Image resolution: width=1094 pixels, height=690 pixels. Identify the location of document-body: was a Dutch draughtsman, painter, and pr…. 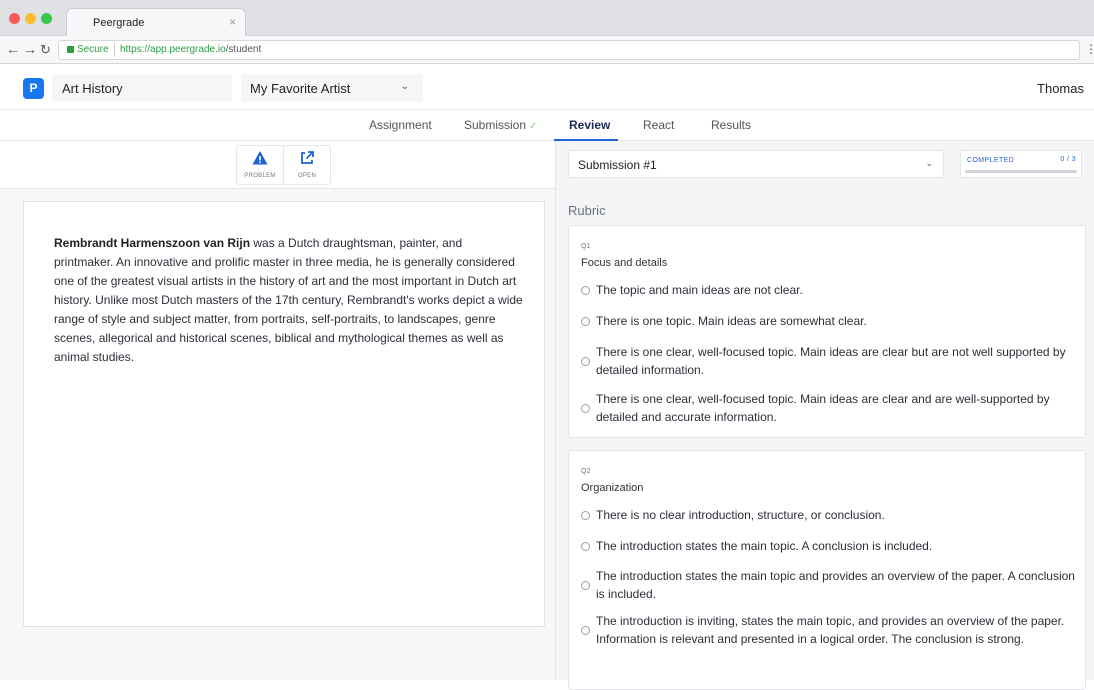
(288, 300).